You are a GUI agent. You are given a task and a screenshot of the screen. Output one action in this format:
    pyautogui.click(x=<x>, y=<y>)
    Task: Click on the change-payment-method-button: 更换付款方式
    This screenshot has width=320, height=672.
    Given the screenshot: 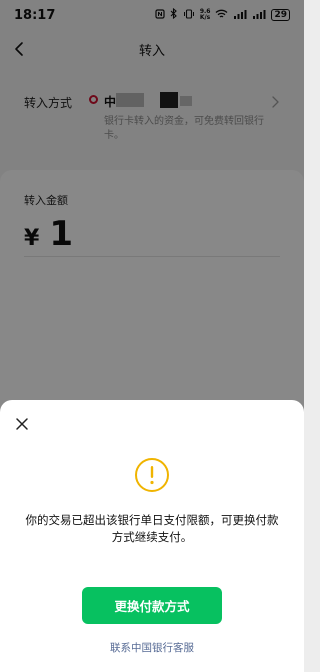 What is the action you would take?
    pyautogui.click(x=152, y=605)
    